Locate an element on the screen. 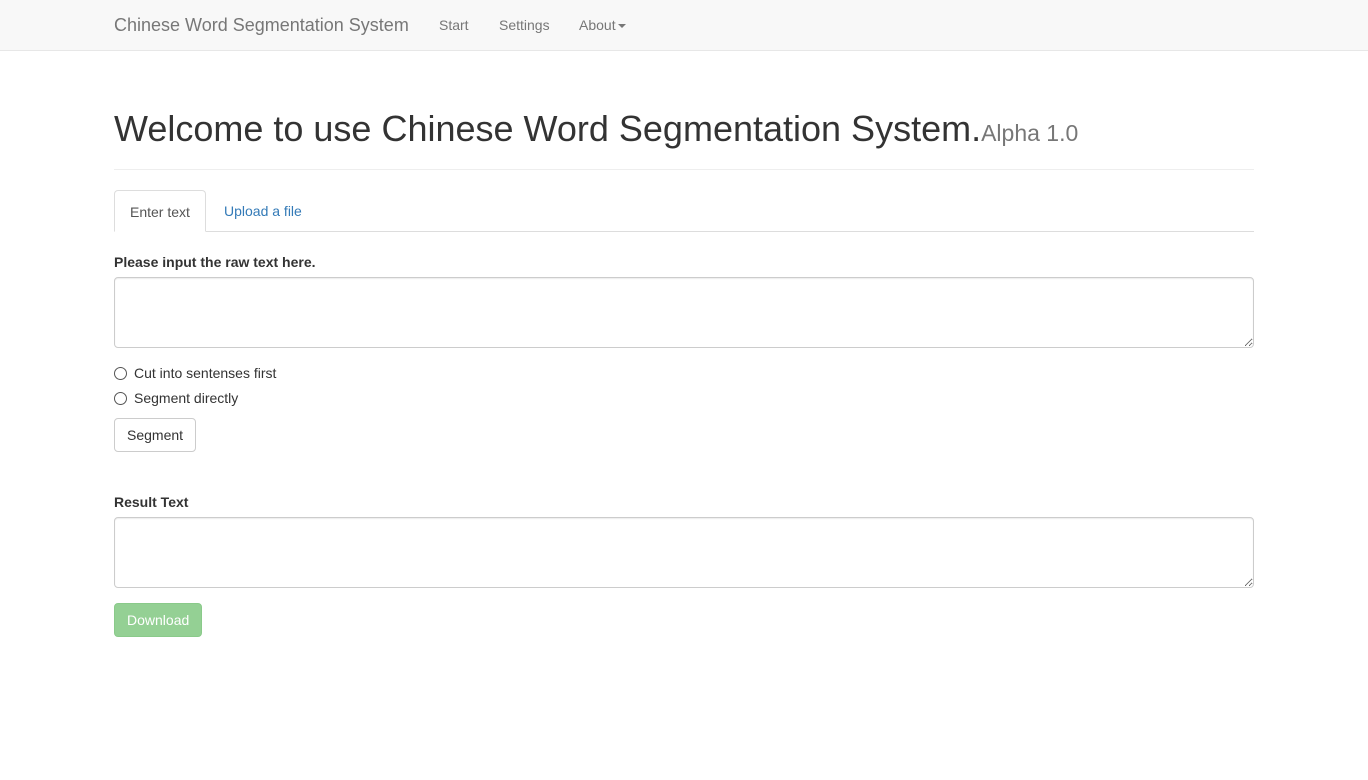 This screenshot has width=1368, height=780. nav-start-link: Start is located at coordinates (454, 25).